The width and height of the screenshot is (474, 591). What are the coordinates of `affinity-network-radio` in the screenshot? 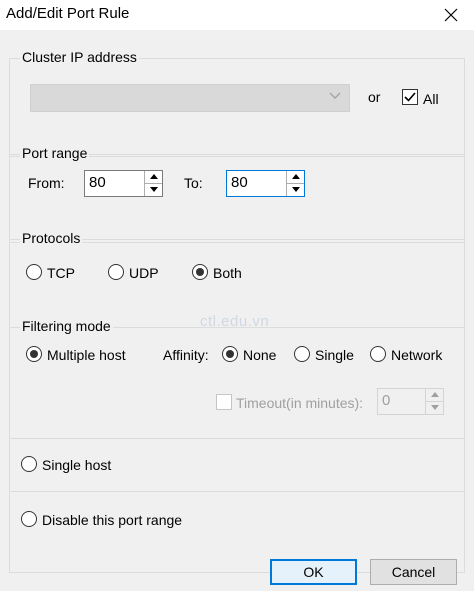 It's located at (378, 354).